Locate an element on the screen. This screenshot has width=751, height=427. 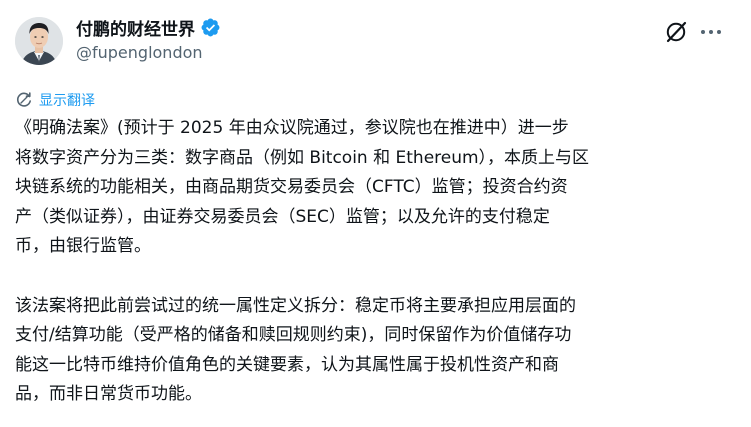
show-translation-label: 显示翻译 is located at coordinates (67, 101).